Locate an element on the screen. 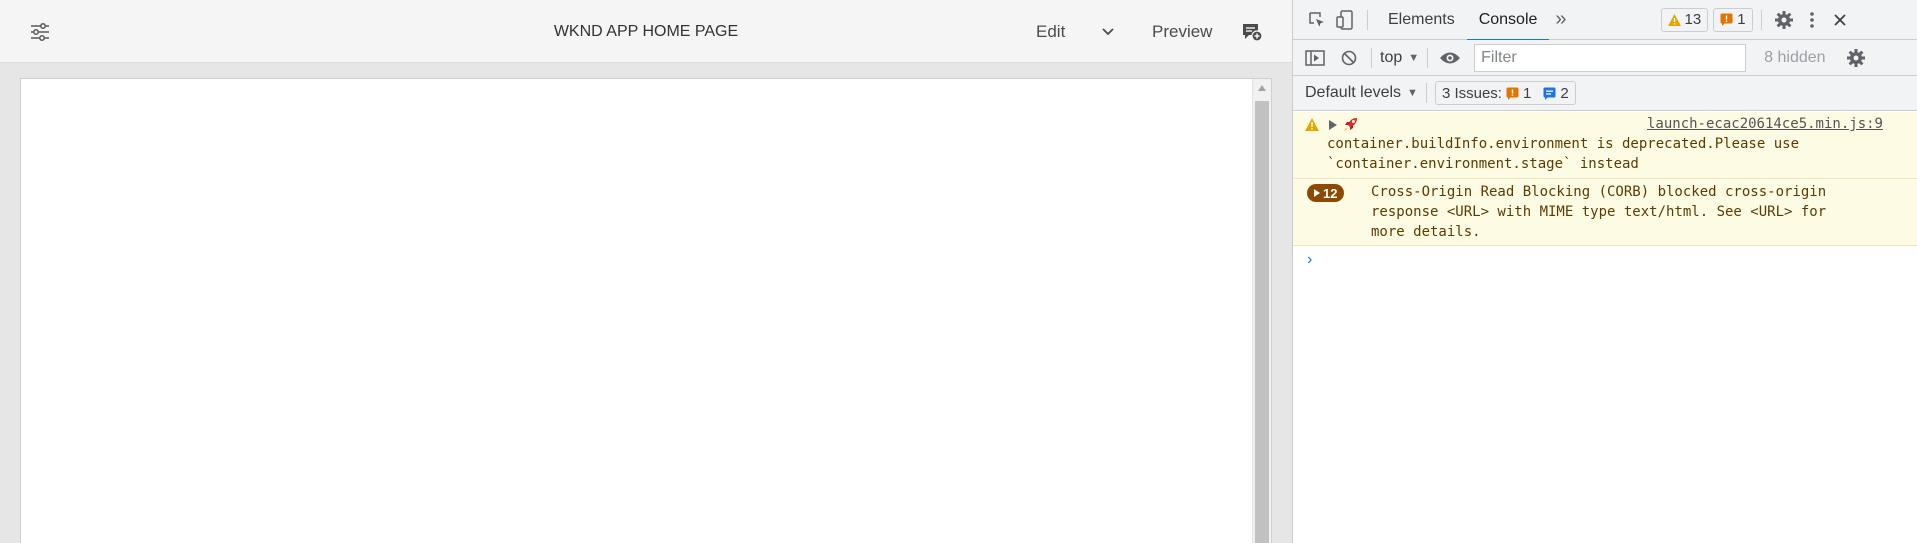  sidebar-toggle-icon is located at coordinates (1315, 58).